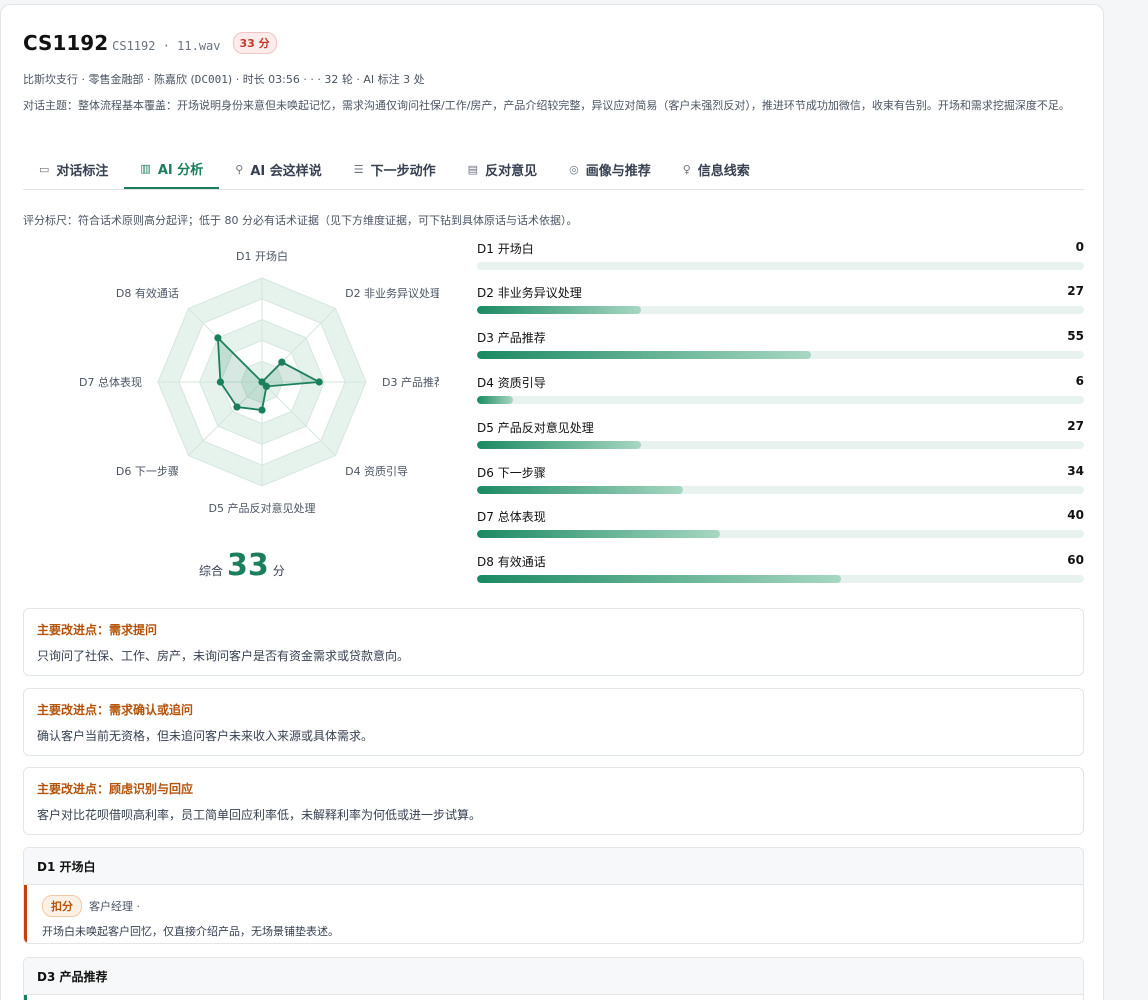 This screenshot has height=1000, width=1148. Describe the element at coordinates (686, 169) in the screenshot. I see `bulb-icon: ♀` at that location.